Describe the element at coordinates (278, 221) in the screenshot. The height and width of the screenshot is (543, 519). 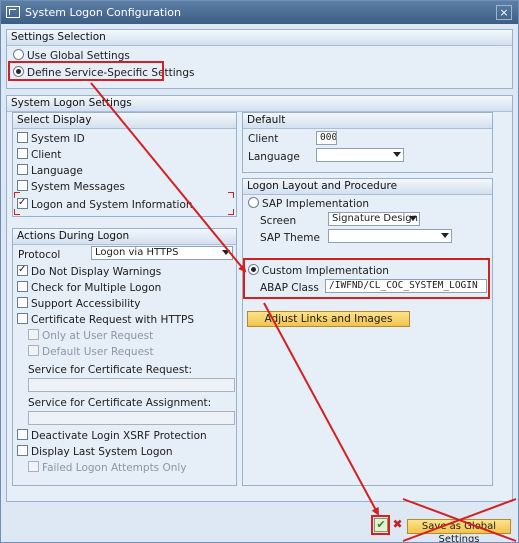
I see `screen-label: Screen` at that location.